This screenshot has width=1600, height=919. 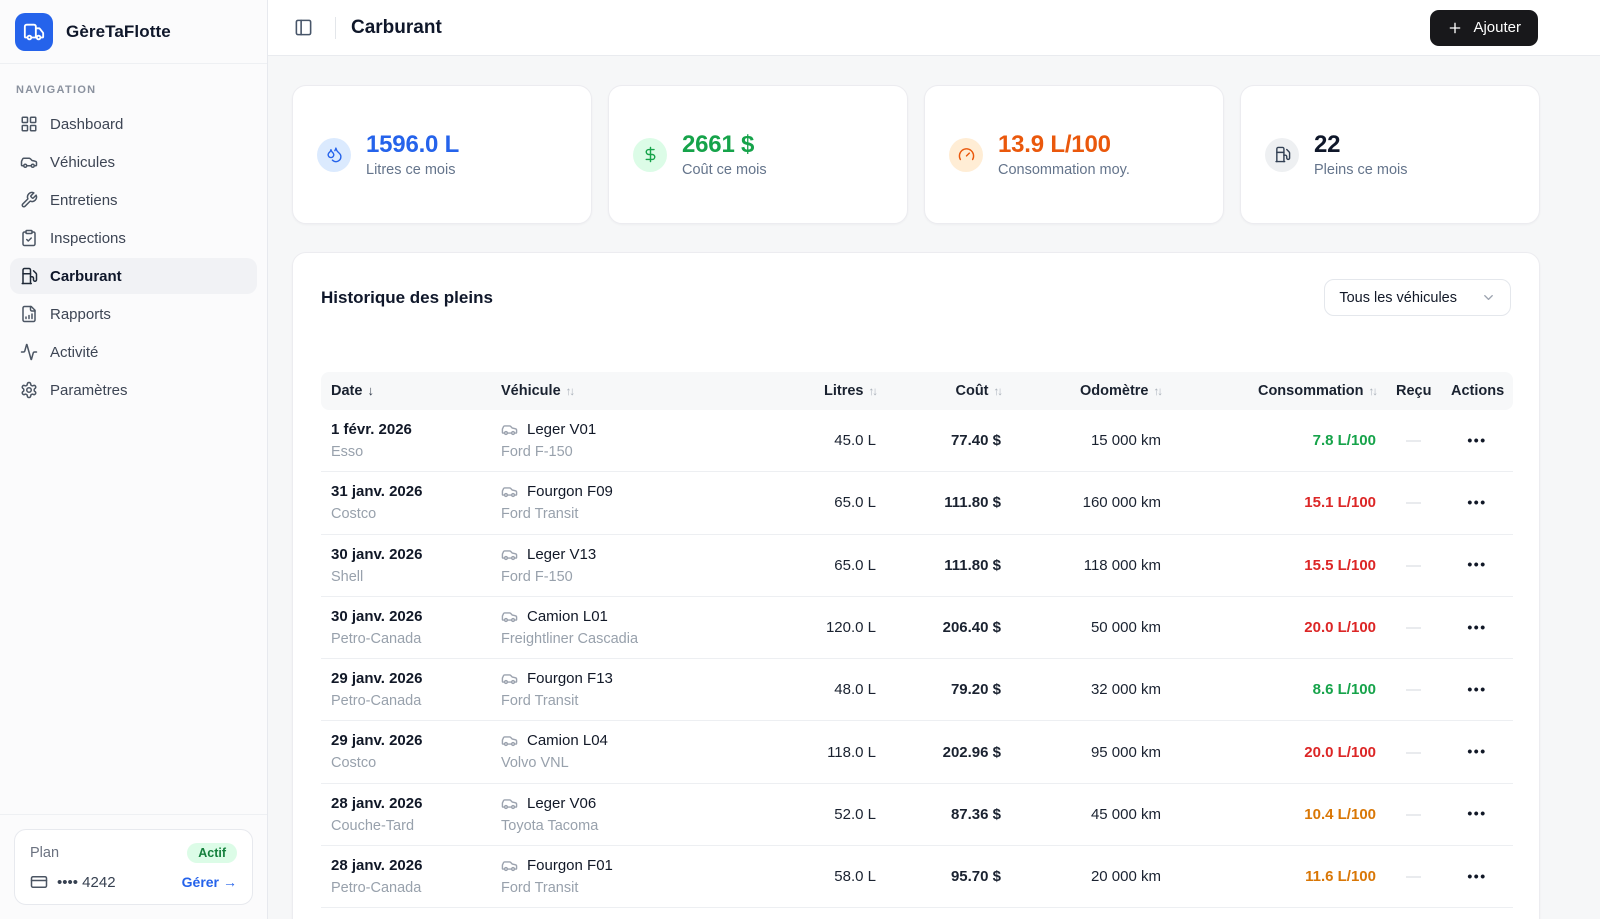 What do you see at coordinates (29, 390) in the screenshot?
I see `gear-icon` at bounding box center [29, 390].